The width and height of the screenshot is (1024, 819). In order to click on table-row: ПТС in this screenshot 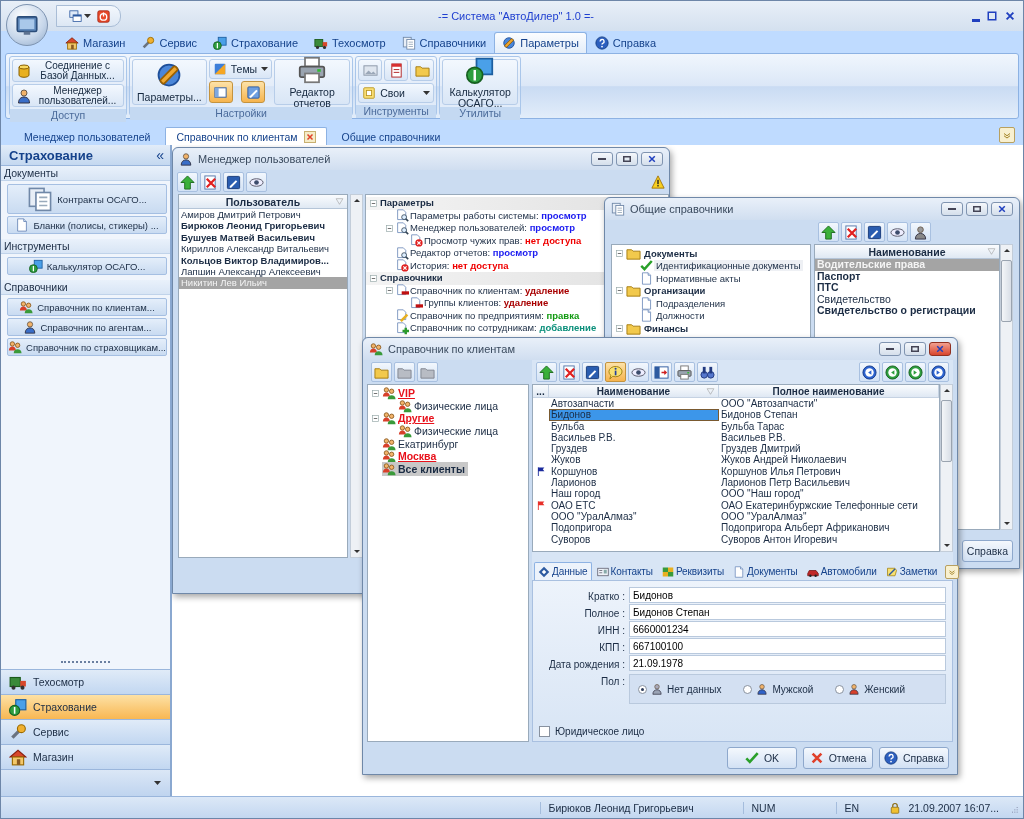, I will do `click(907, 288)`.